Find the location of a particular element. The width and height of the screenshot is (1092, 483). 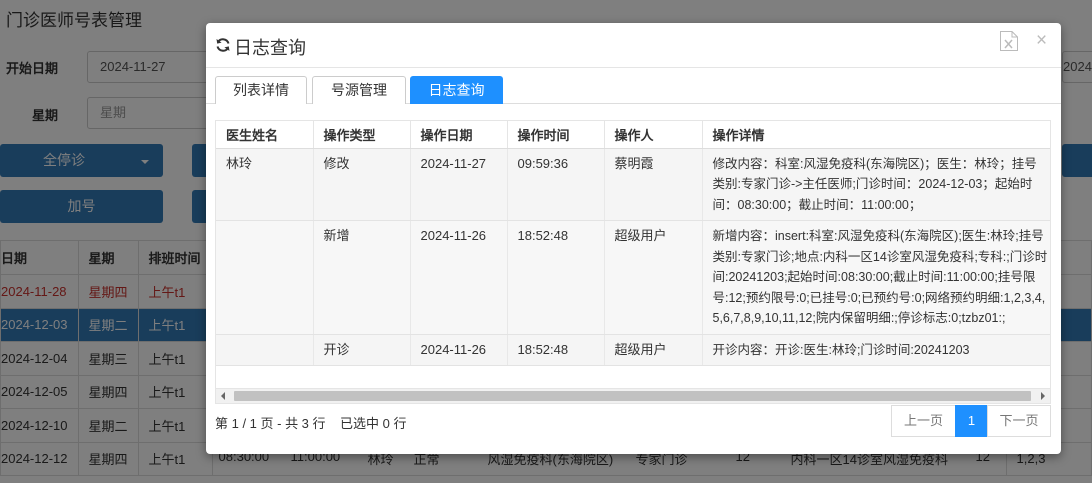

pagination: 上一页 1 下一页 is located at coordinates (971, 421).